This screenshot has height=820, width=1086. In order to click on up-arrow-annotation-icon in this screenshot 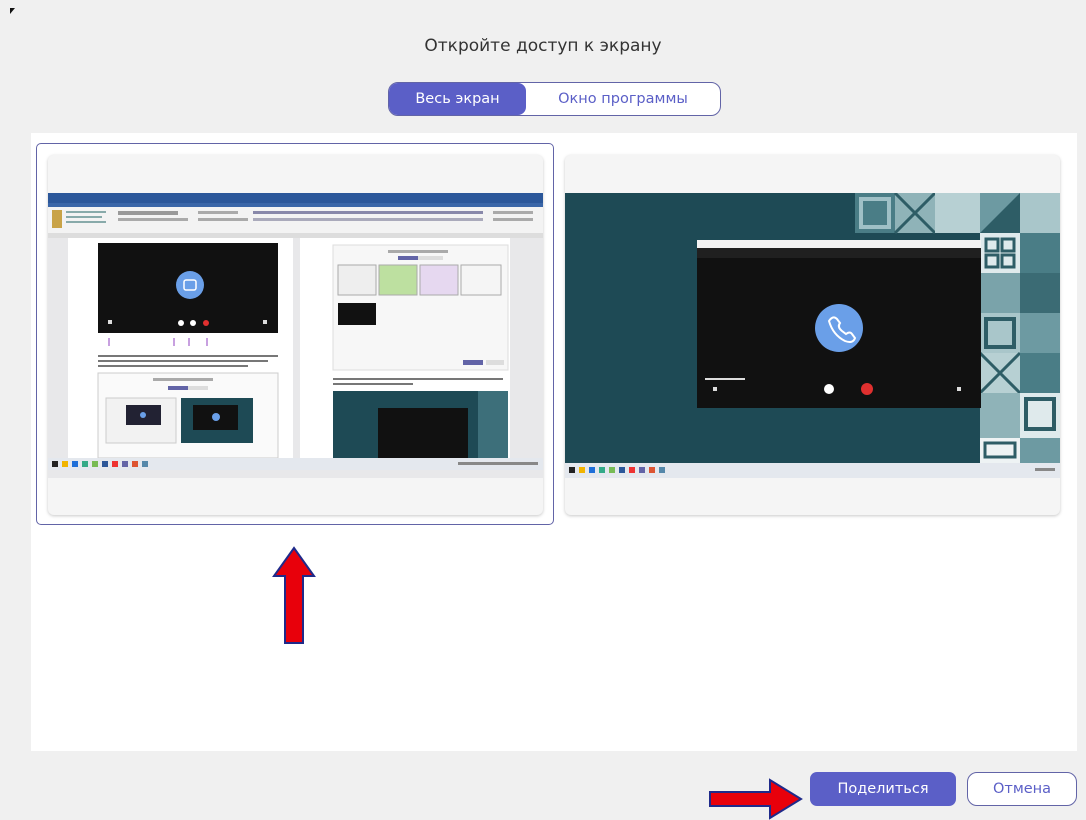, I will do `click(294, 595)`.